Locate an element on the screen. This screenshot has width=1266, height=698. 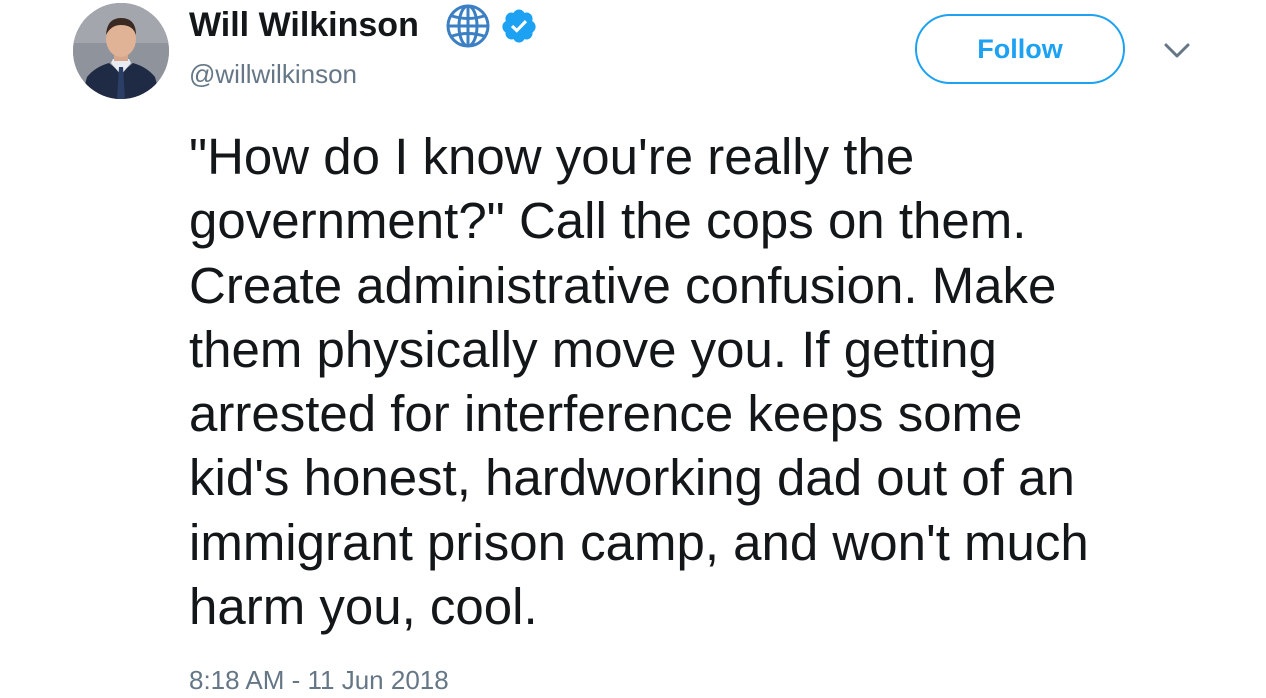
tweet-timestamp: 8:18 AM - 11 Jun 2018 is located at coordinates (319, 680).